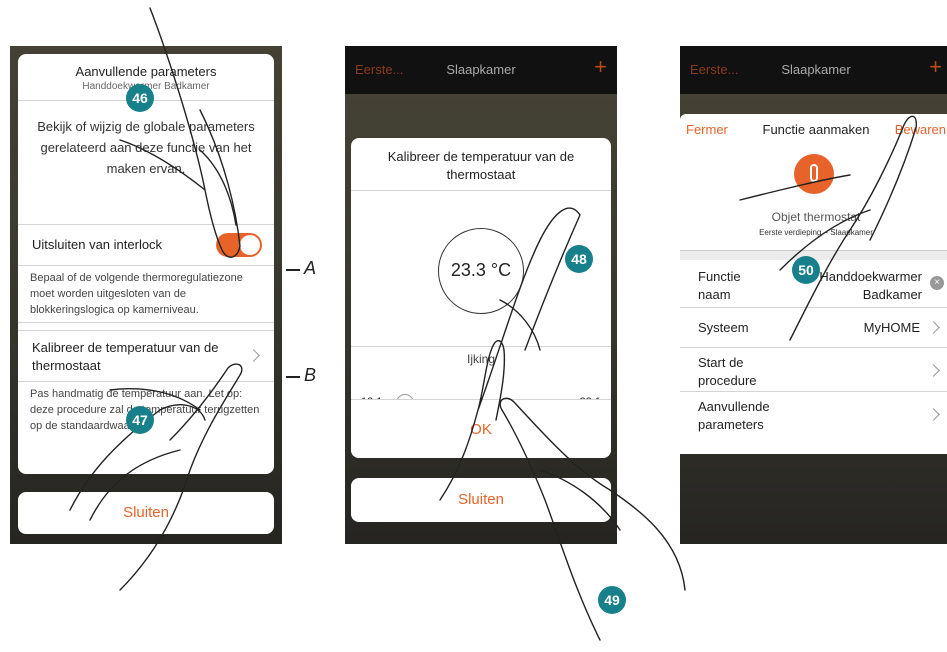 The height and width of the screenshot is (652, 947). What do you see at coordinates (293, 270) in the screenshot?
I see `callout-line-a` at bounding box center [293, 270].